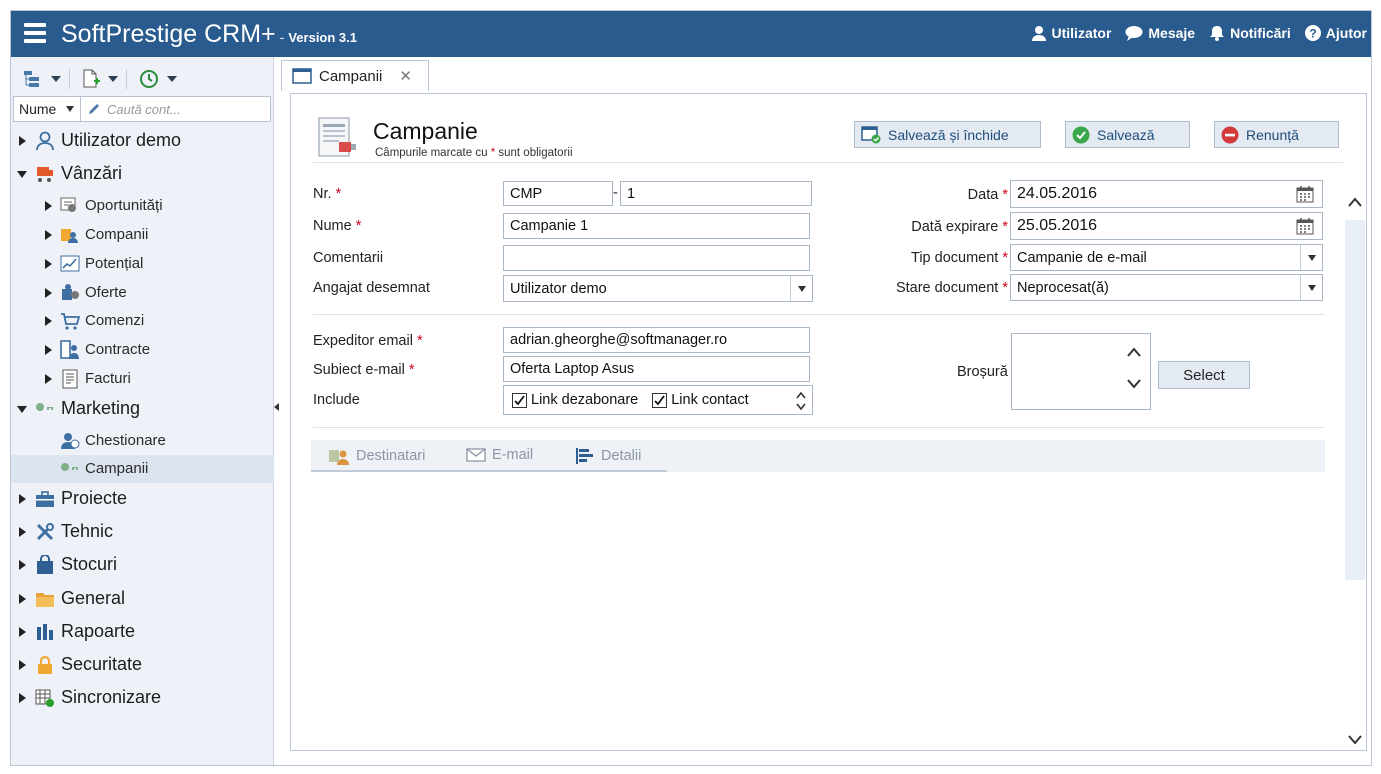  What do you see at coordinates (558, 193) in the screenshot?
I see `nr-prefix-input: CMP` at bounding box center [558, 193].